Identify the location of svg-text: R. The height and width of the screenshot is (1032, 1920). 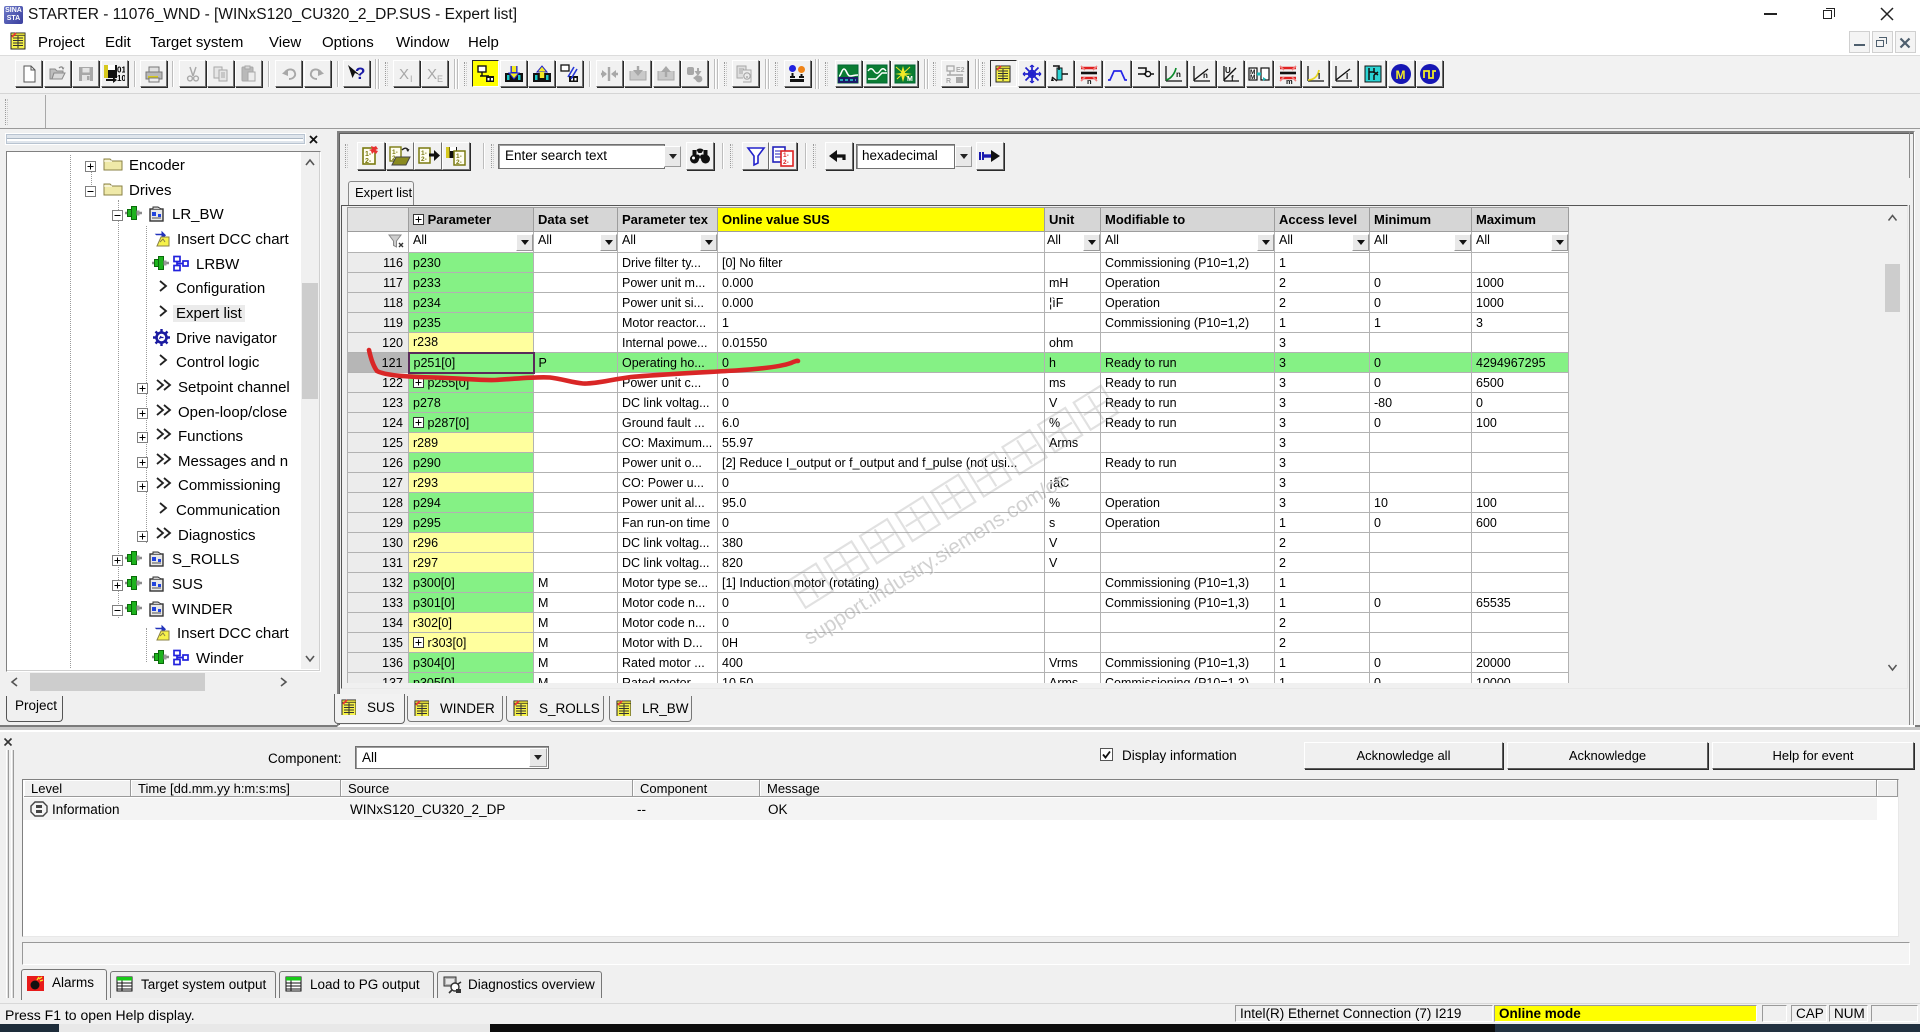
(948, 81).